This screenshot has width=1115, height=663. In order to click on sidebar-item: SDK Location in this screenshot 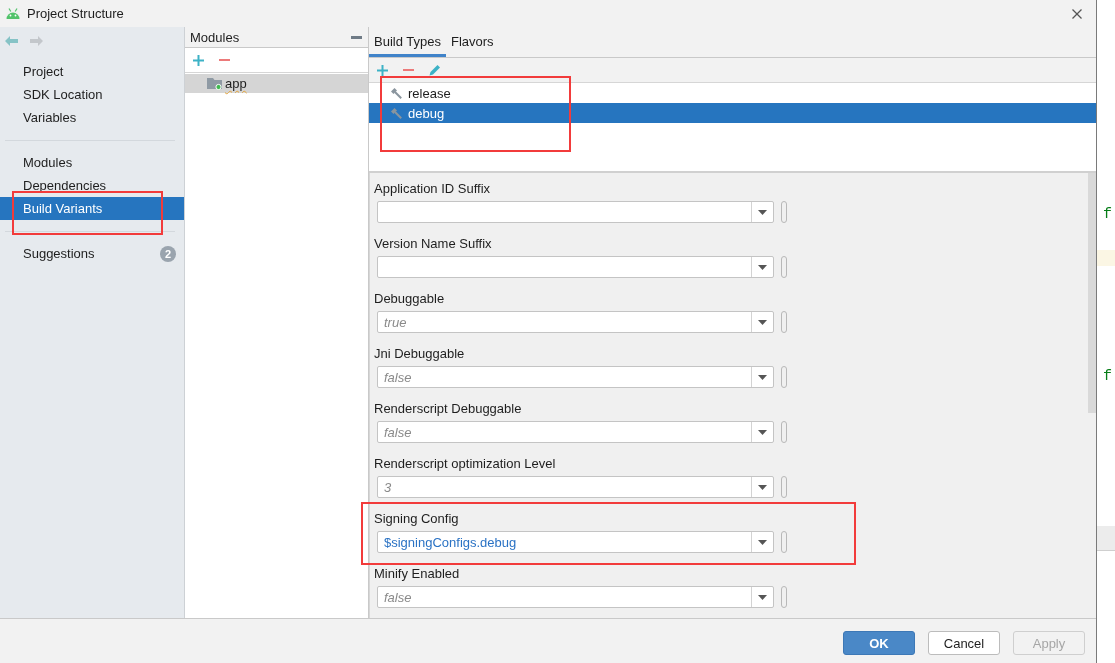, I will do `click(92, 94)`.